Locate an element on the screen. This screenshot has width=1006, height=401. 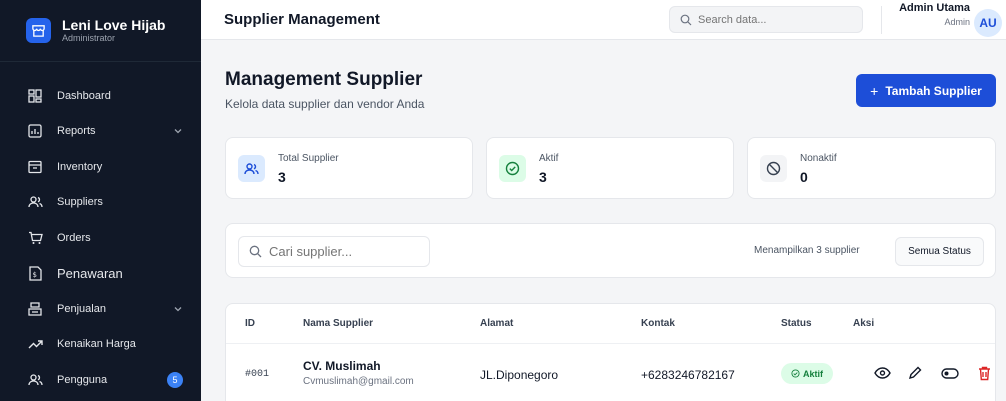
status-filter-select: Semua Status is located at coordinates (939, 251).